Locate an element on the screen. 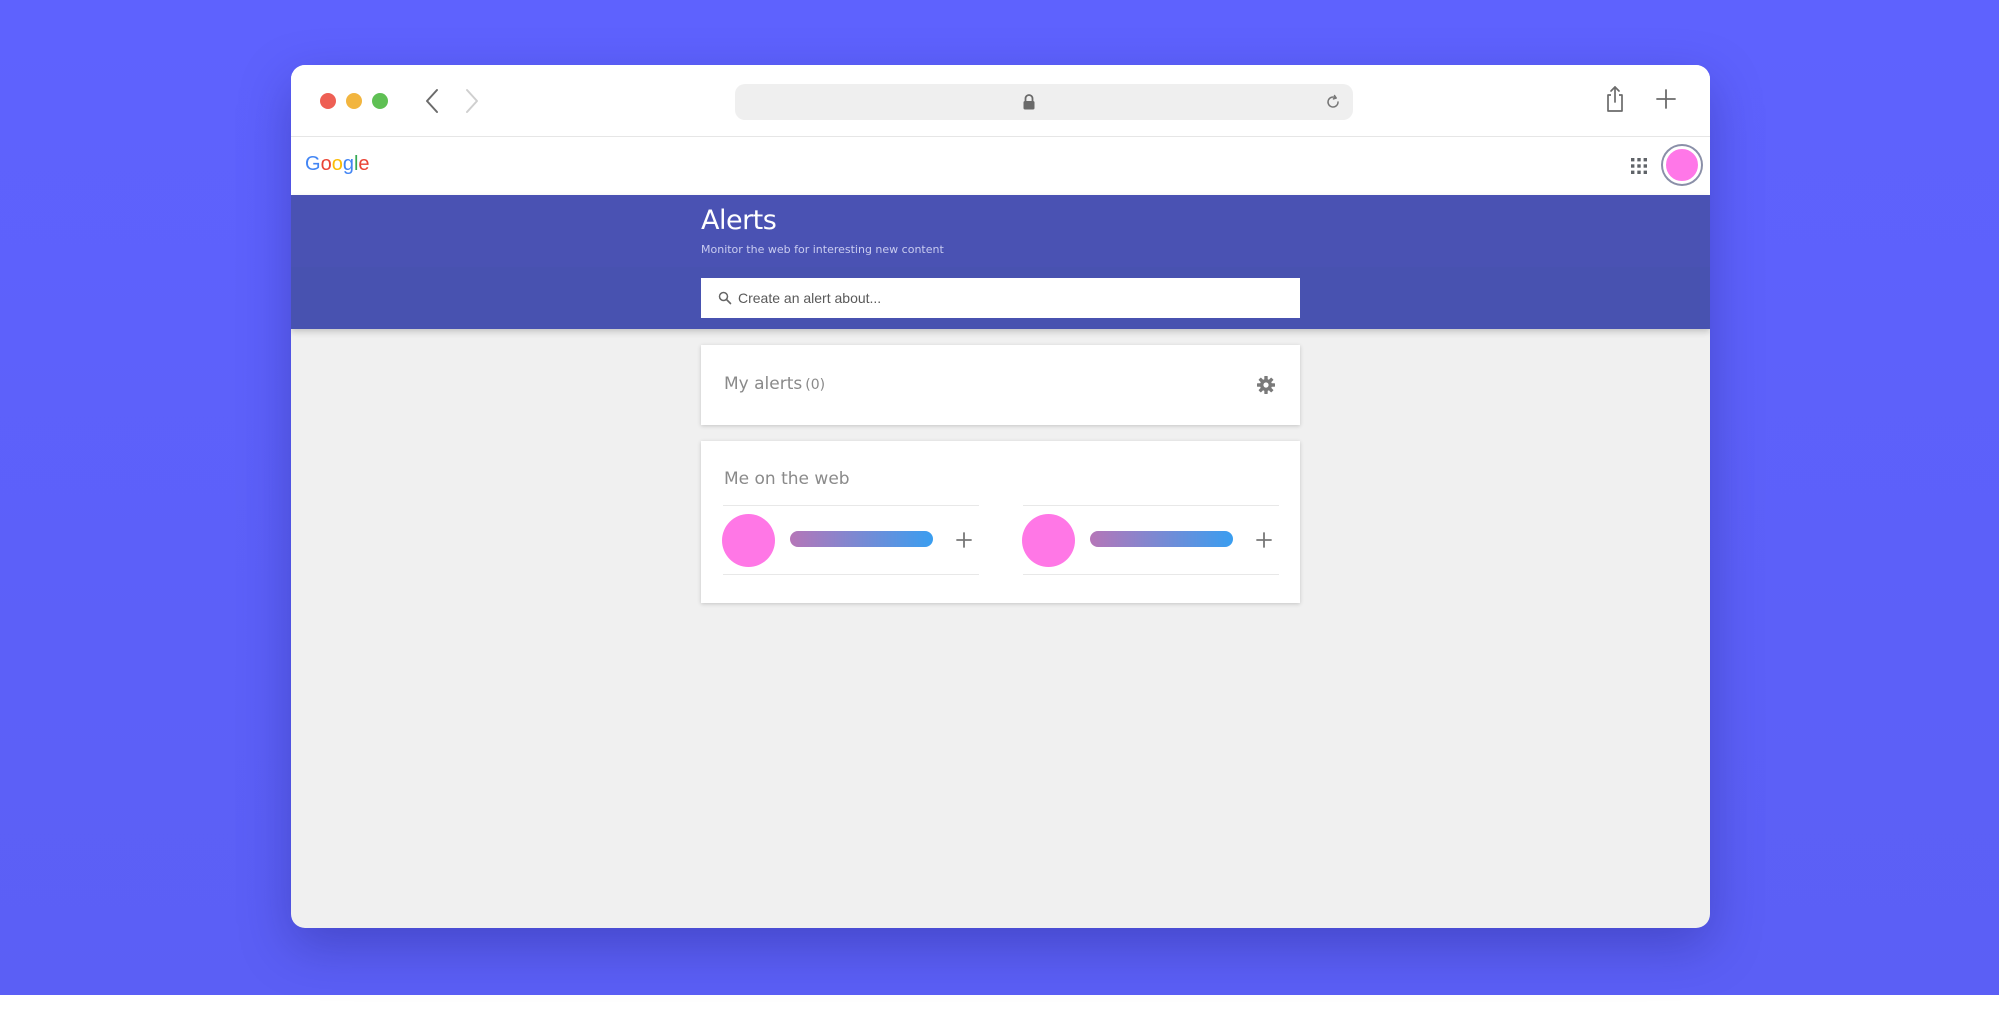 The width and height of the screenshot is (1999, 1027). me-on-web-title: Me on the web is located at coordinates (787, 479).